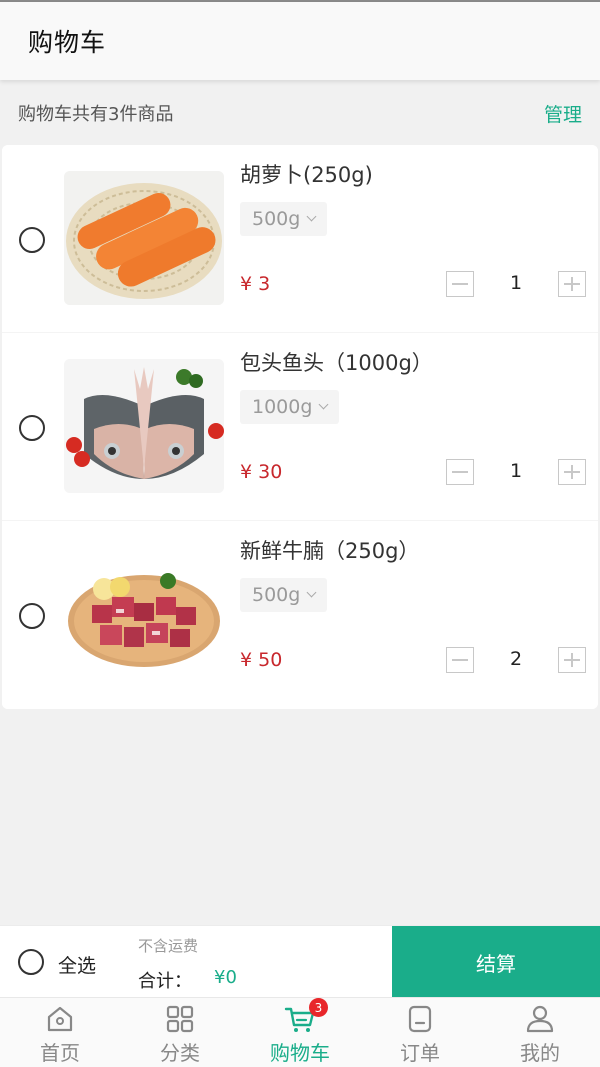  What do you see at coordinates (563, 113) in the screenshot?
I see `manage-button: 管理` at bounding box center [563, 113].